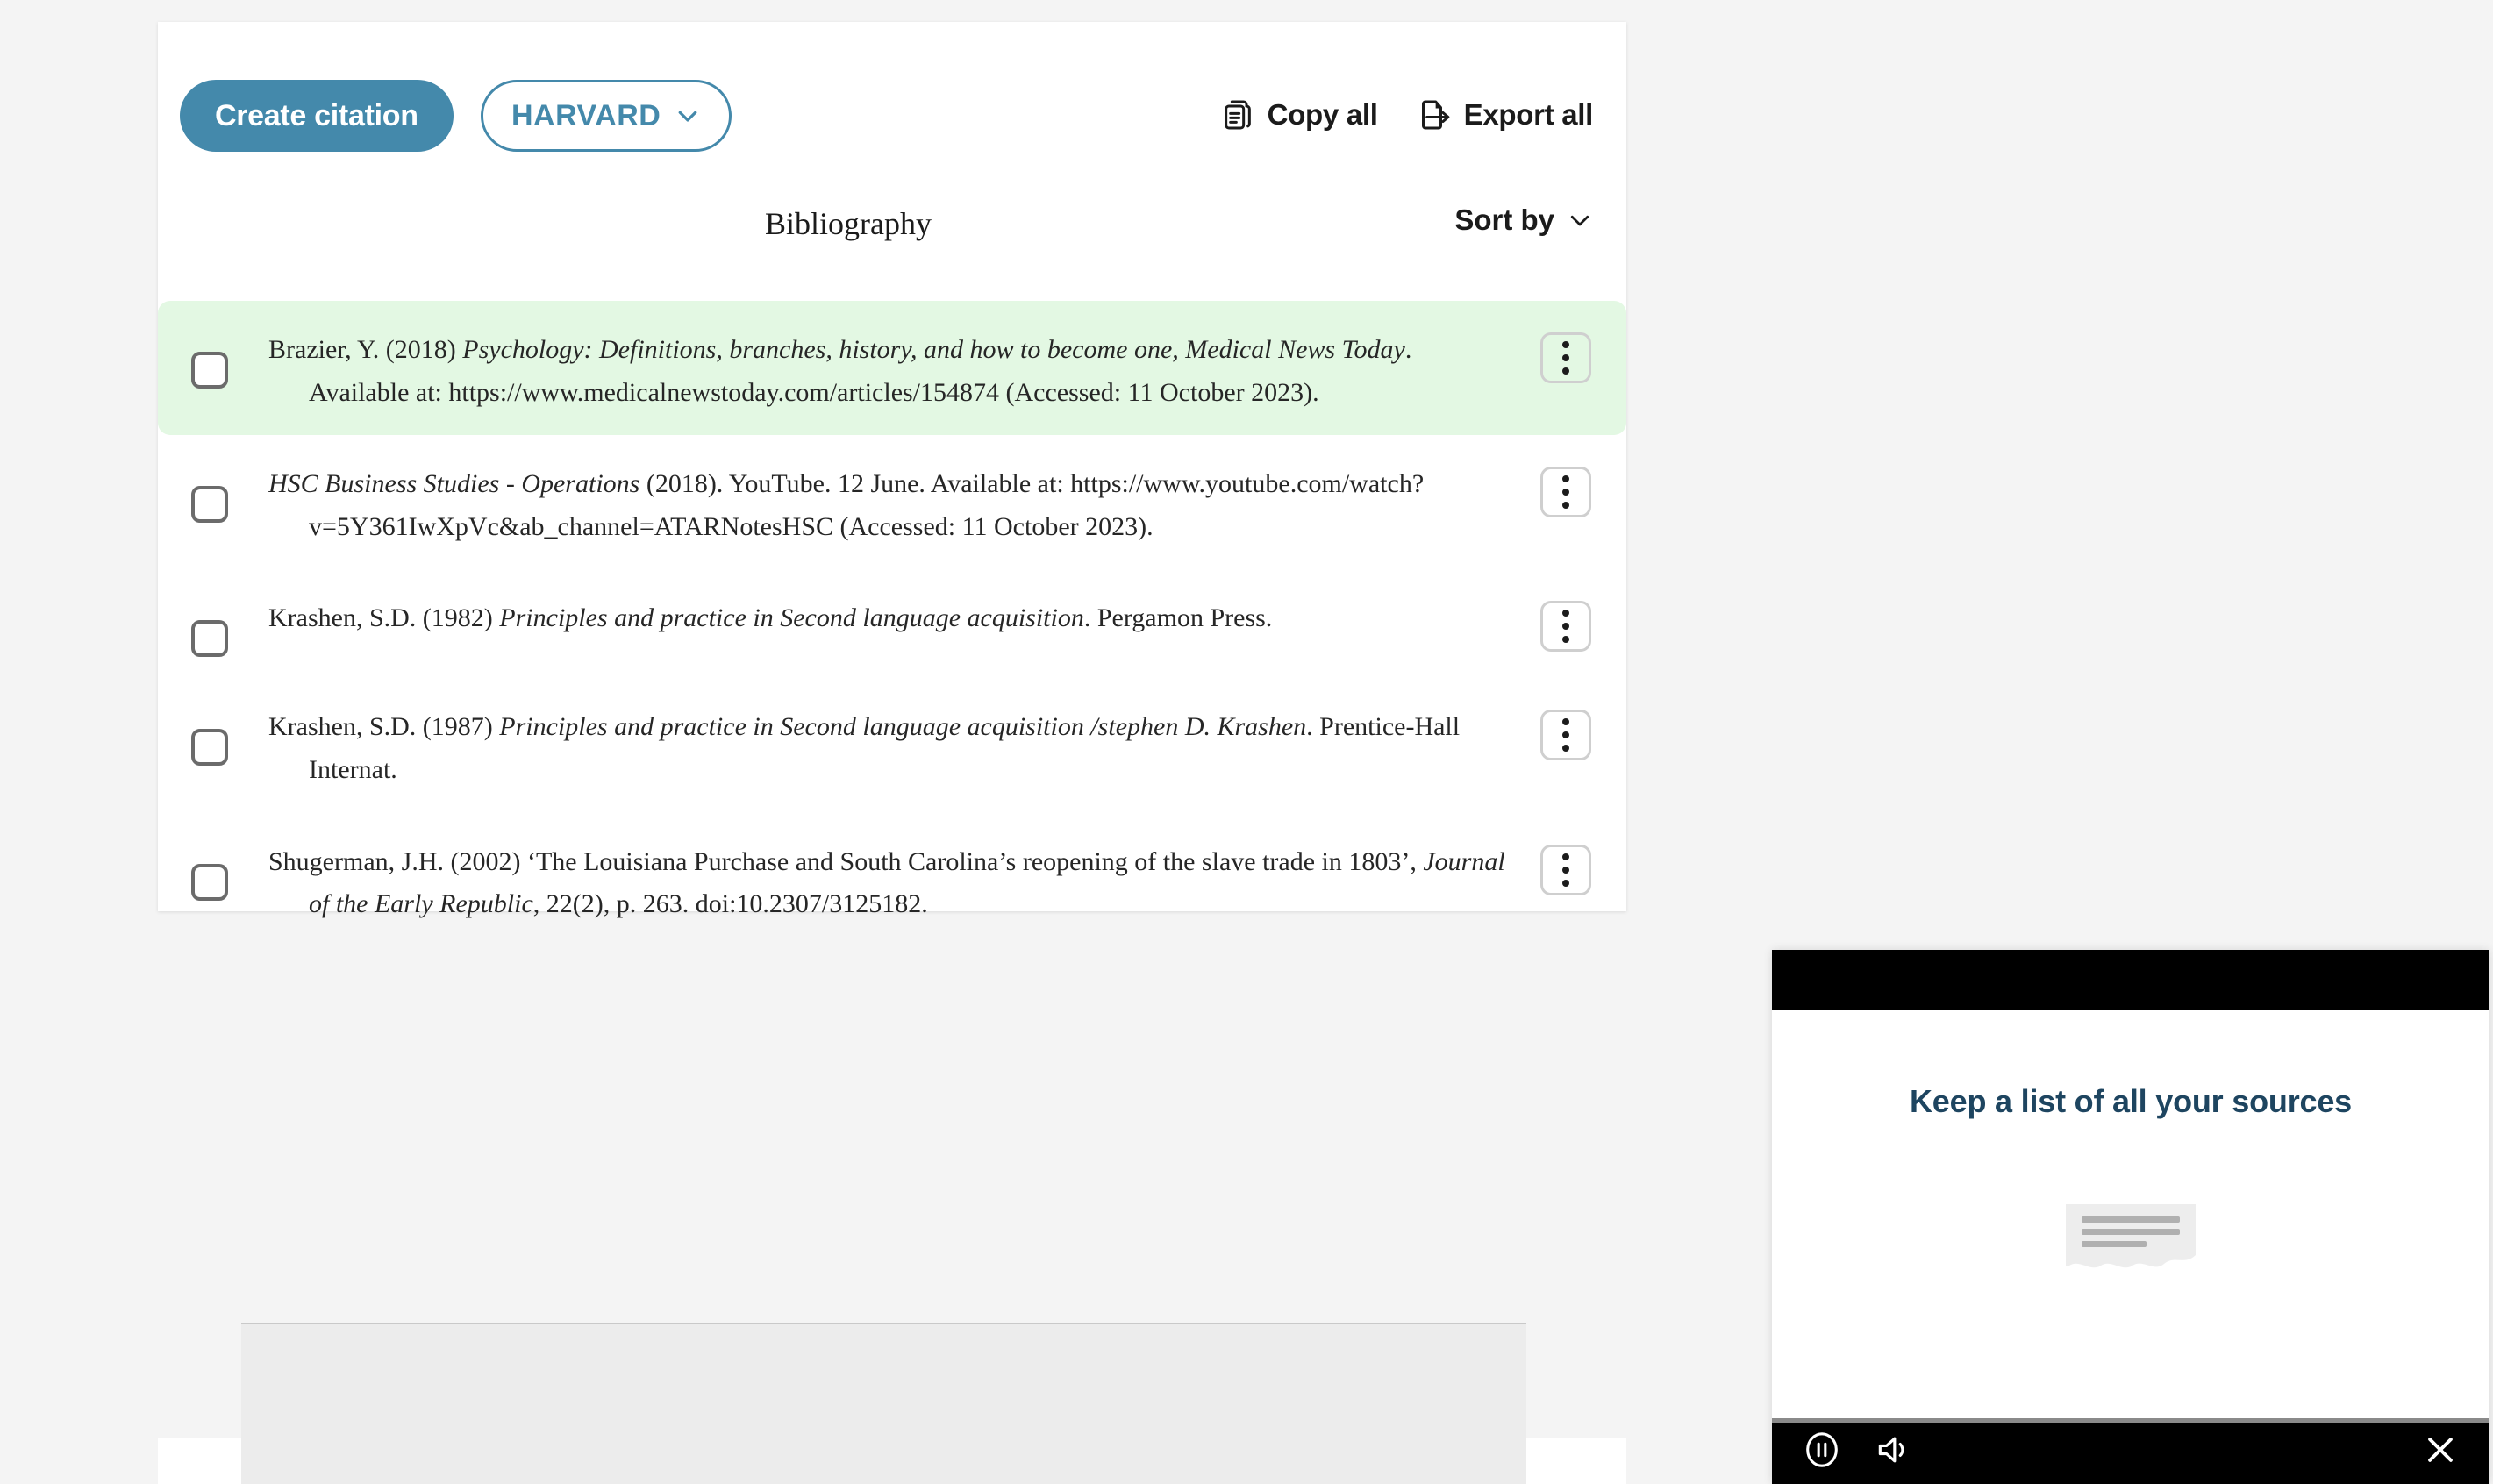 This screenshot has width=2493, height=1484. Describe the element at coordinates (1322, 114) in the screenshot. I see `copy-all-label: Copy all` at that location.